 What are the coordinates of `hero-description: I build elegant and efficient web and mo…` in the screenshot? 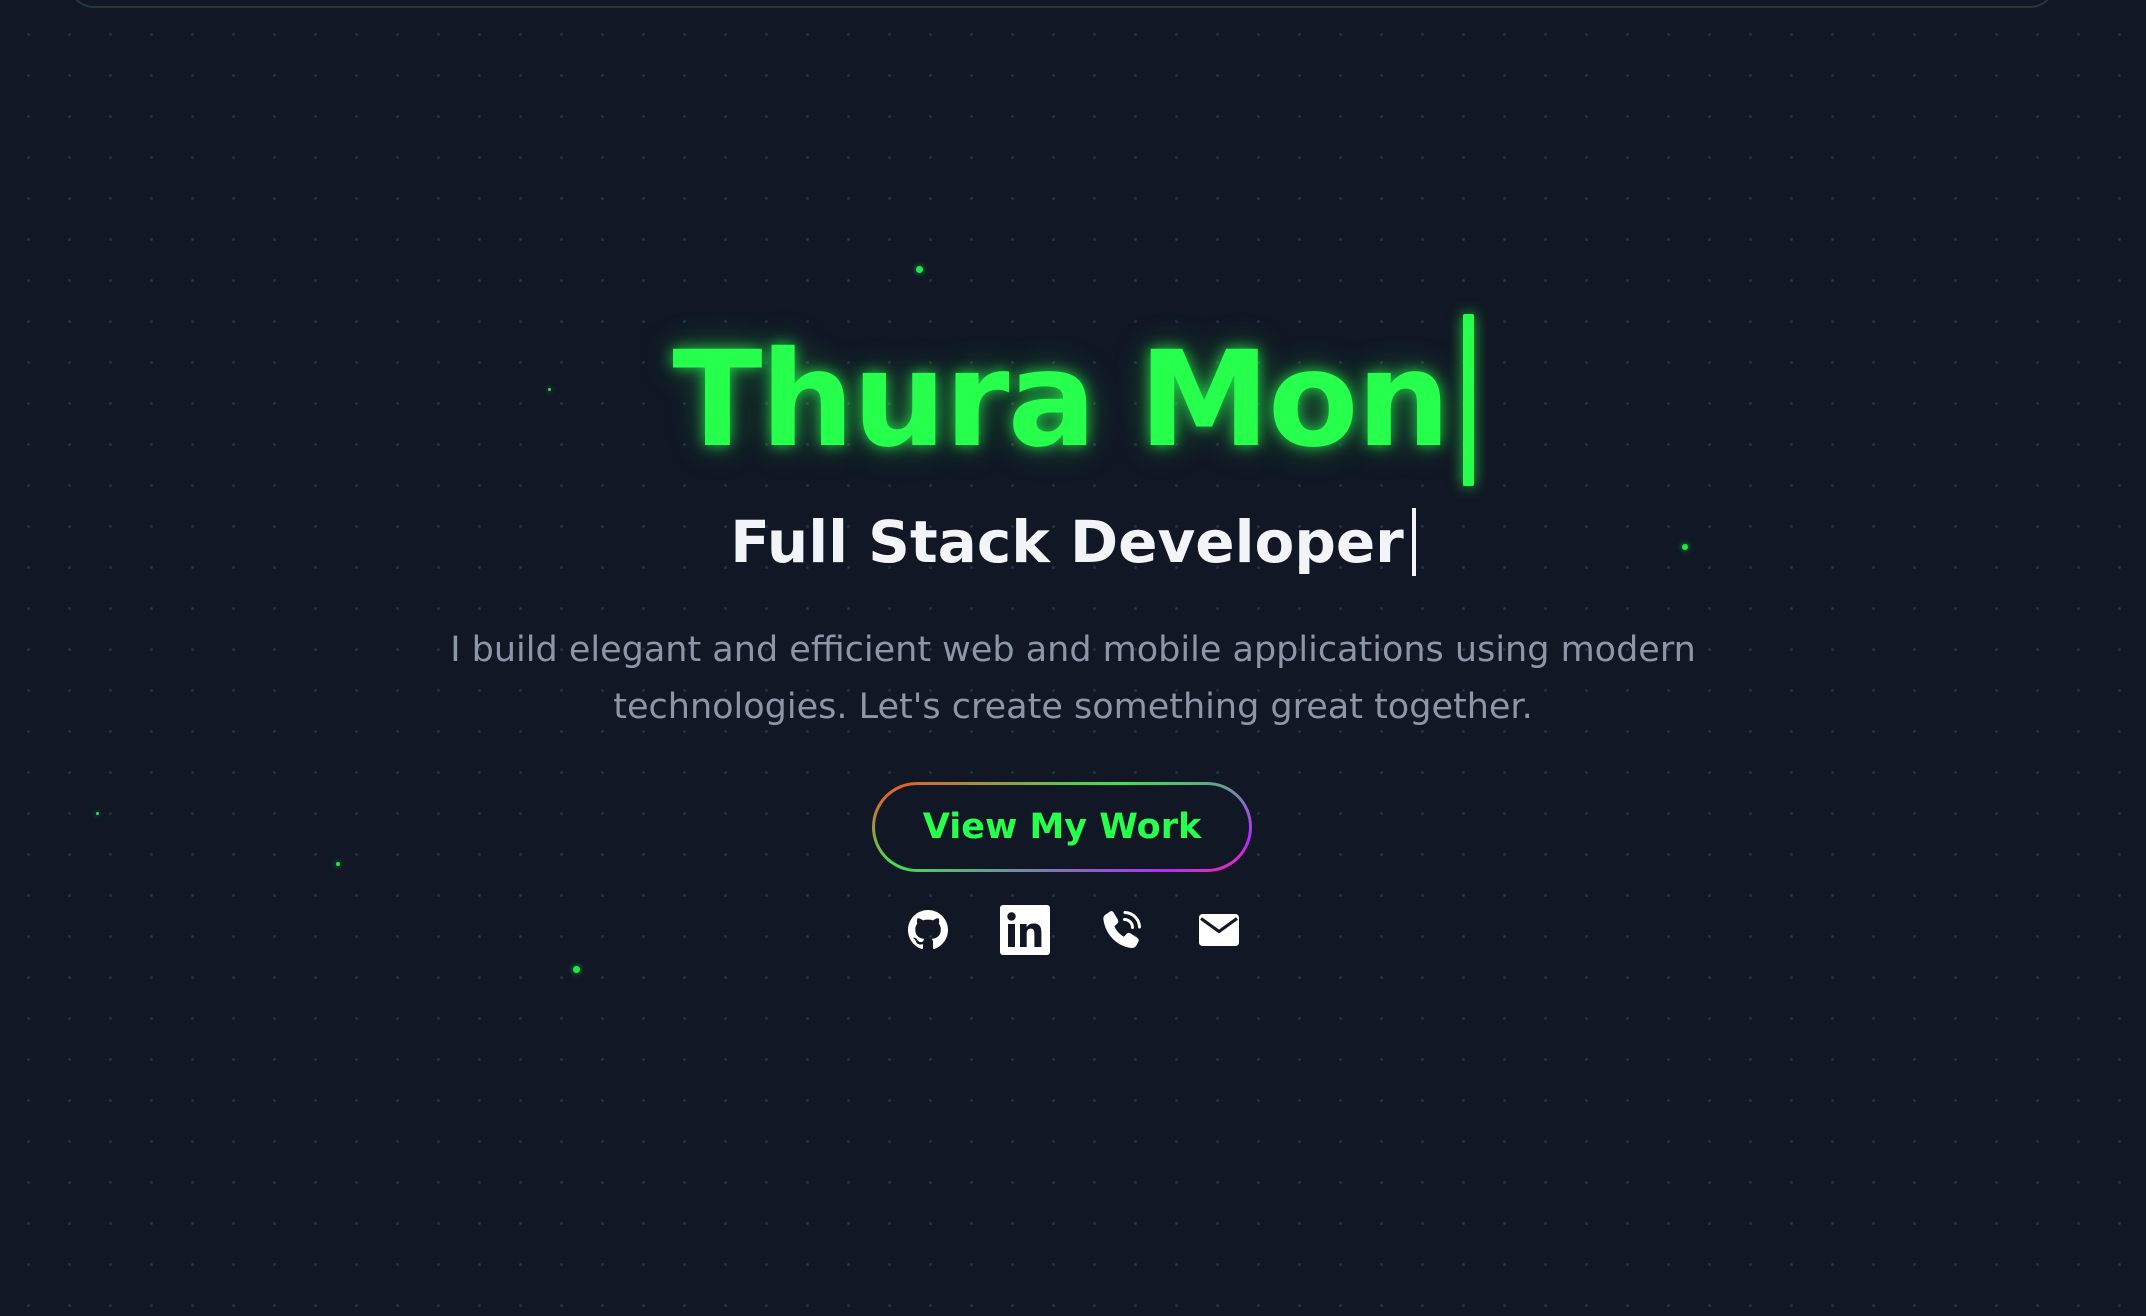 It's located at (1073, 678).